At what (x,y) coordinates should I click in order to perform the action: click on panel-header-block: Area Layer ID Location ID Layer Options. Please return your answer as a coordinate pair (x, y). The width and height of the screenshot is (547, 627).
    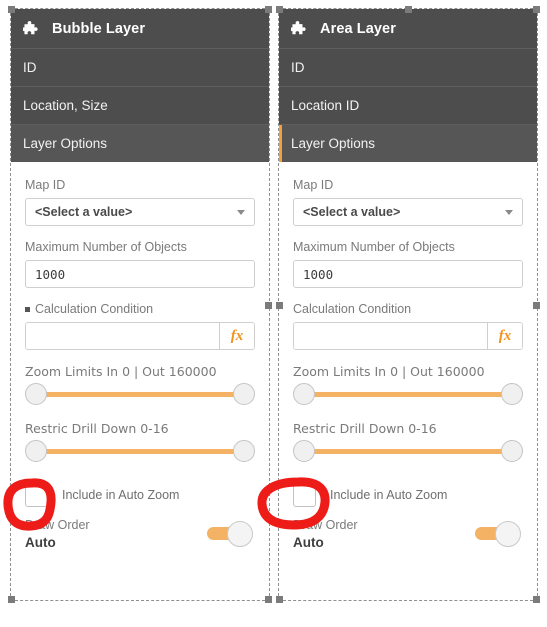
    Looking at the image, I should click on (408, 85).